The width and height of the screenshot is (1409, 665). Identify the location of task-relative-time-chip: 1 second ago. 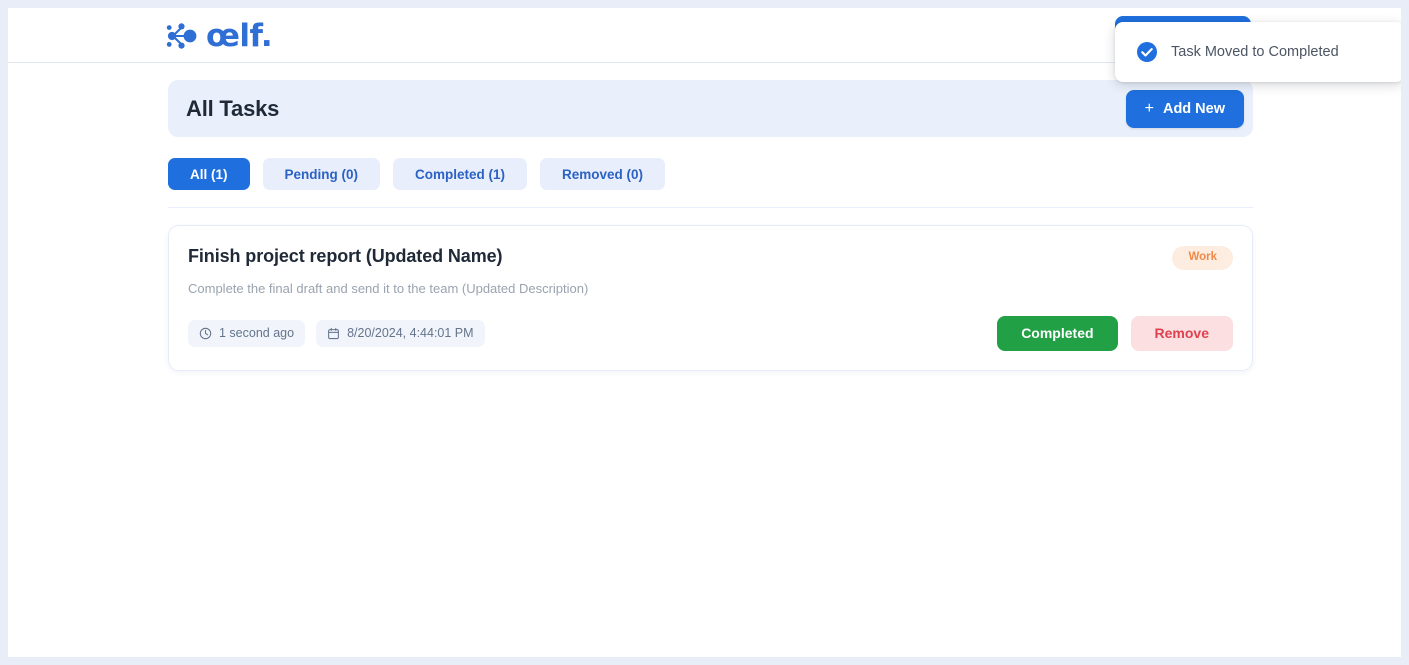
(247, 333).